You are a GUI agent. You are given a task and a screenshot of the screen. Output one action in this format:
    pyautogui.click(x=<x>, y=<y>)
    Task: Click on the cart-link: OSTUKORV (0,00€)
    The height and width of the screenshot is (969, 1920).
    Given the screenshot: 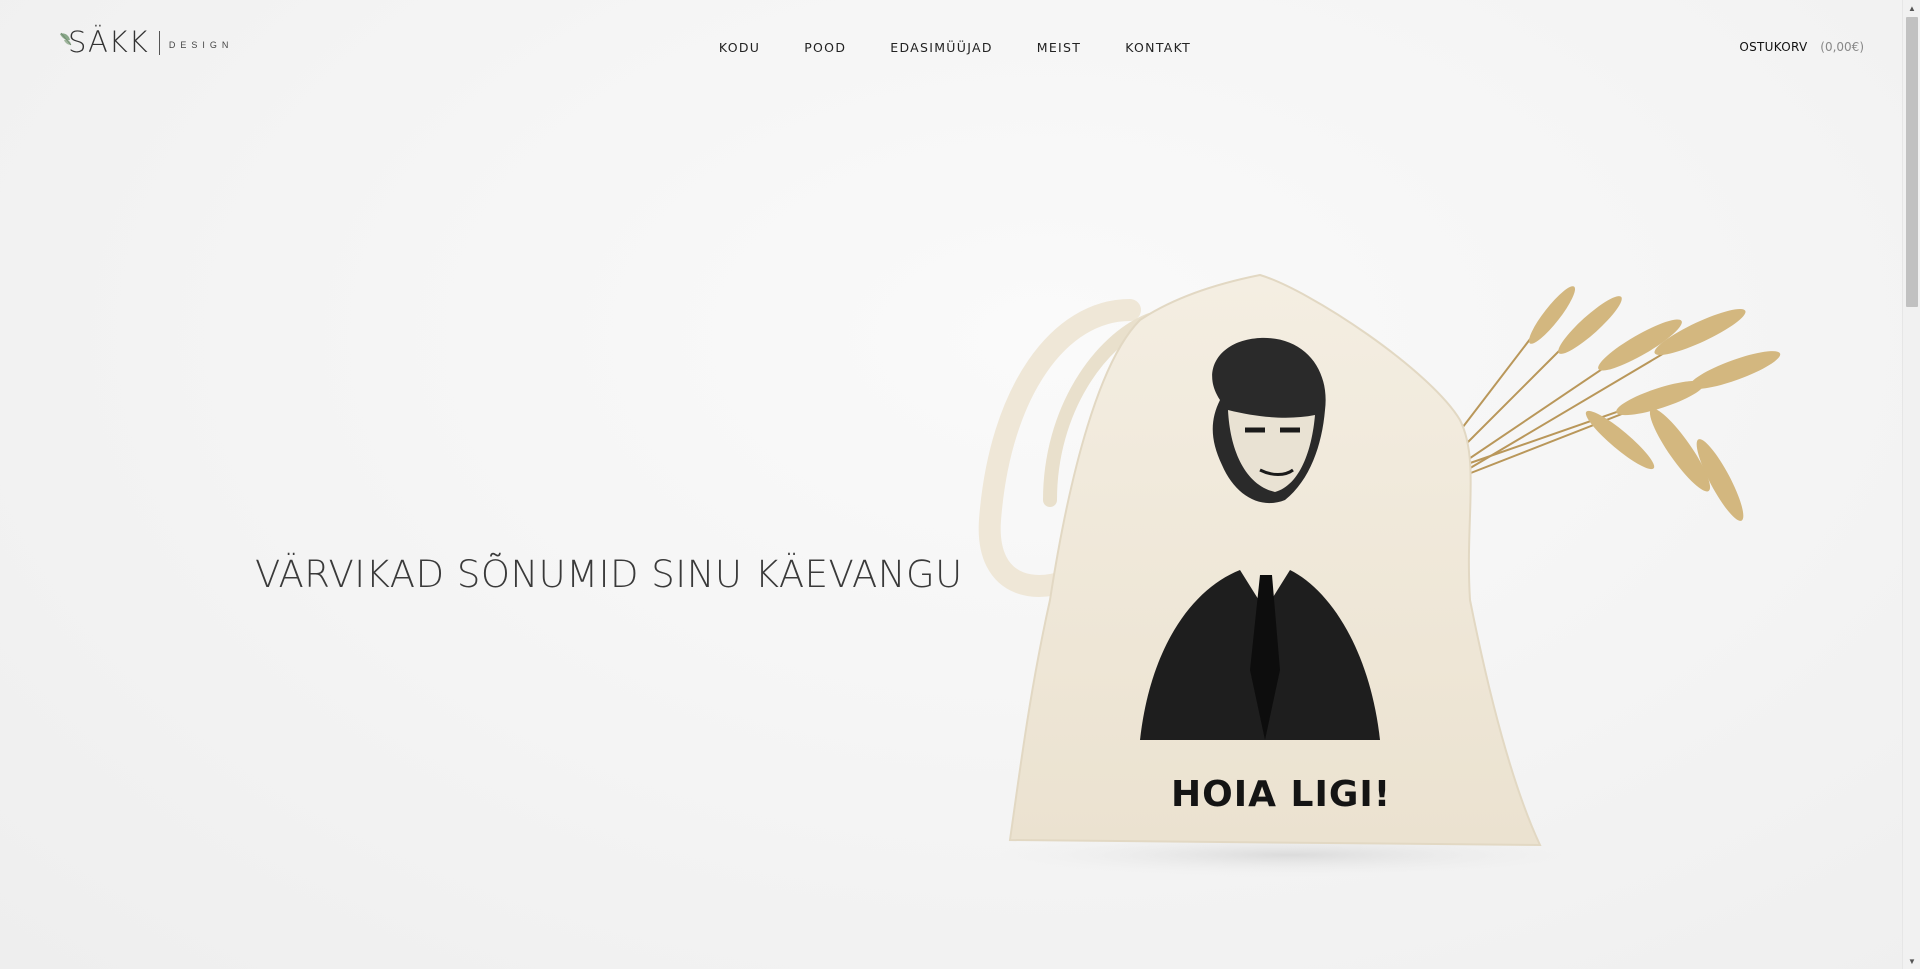 What is the action you would take?
    pyautogui.click(x=1801, y=47)
    